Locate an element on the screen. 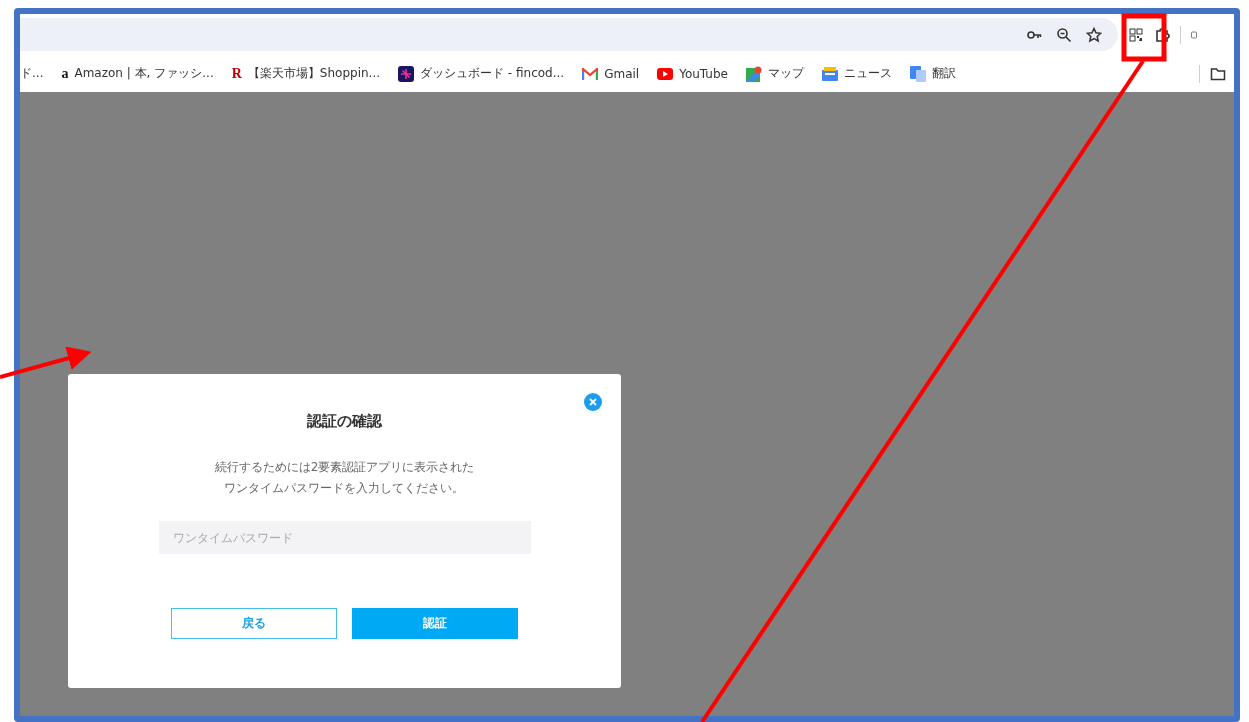 This screenshot has width=1249, height=722. zoom-out-icon is located at coordinates (1064, 34).